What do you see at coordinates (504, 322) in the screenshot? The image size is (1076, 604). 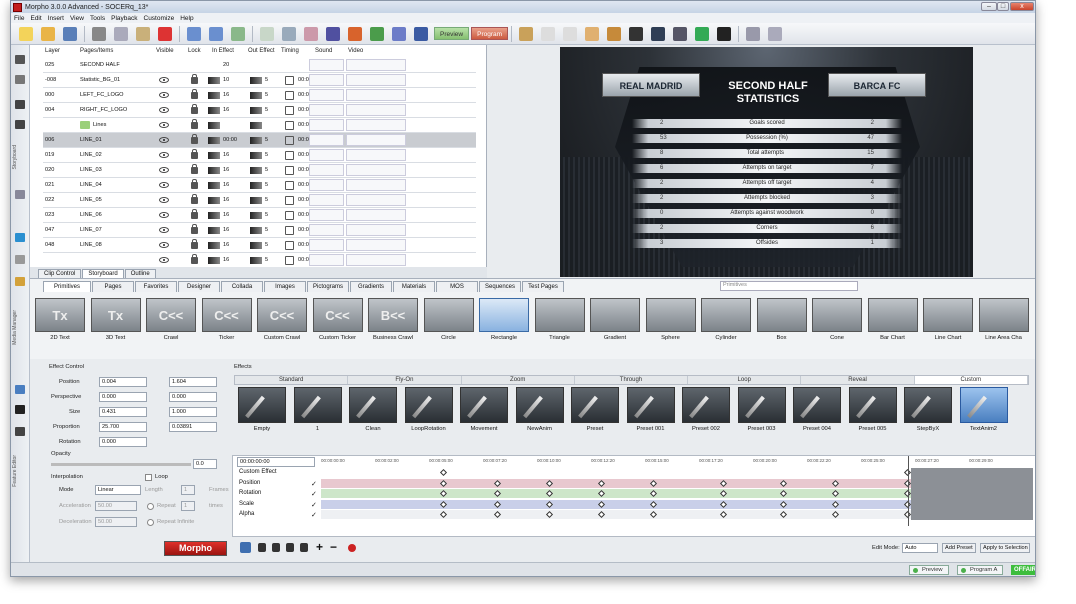 I see `media-item: Rectangle` at bounding box center [504, 322].